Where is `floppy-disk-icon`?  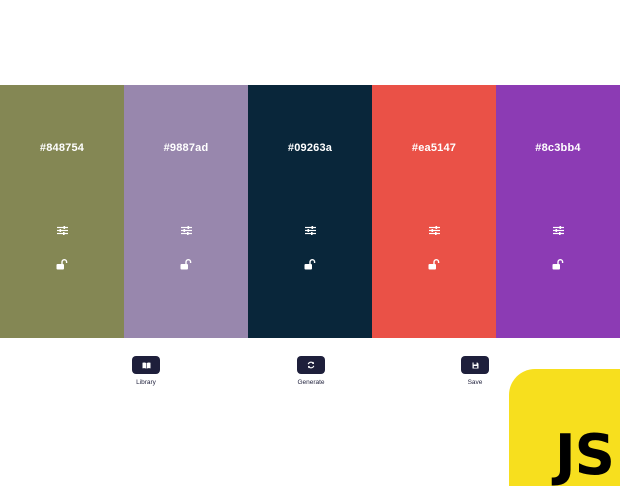
floppy-disk-icon is located at coordinates (475, 365).